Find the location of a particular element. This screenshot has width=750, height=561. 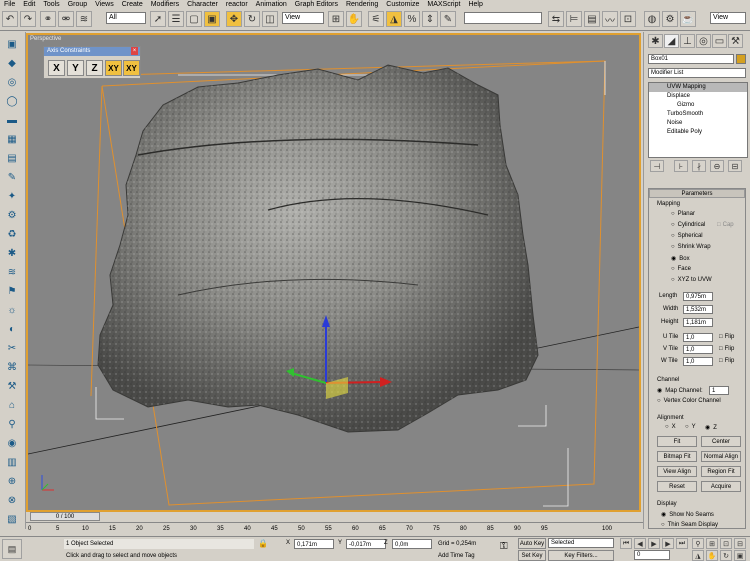

select-object-icon: ➚ is located at coordinates (158, 19).